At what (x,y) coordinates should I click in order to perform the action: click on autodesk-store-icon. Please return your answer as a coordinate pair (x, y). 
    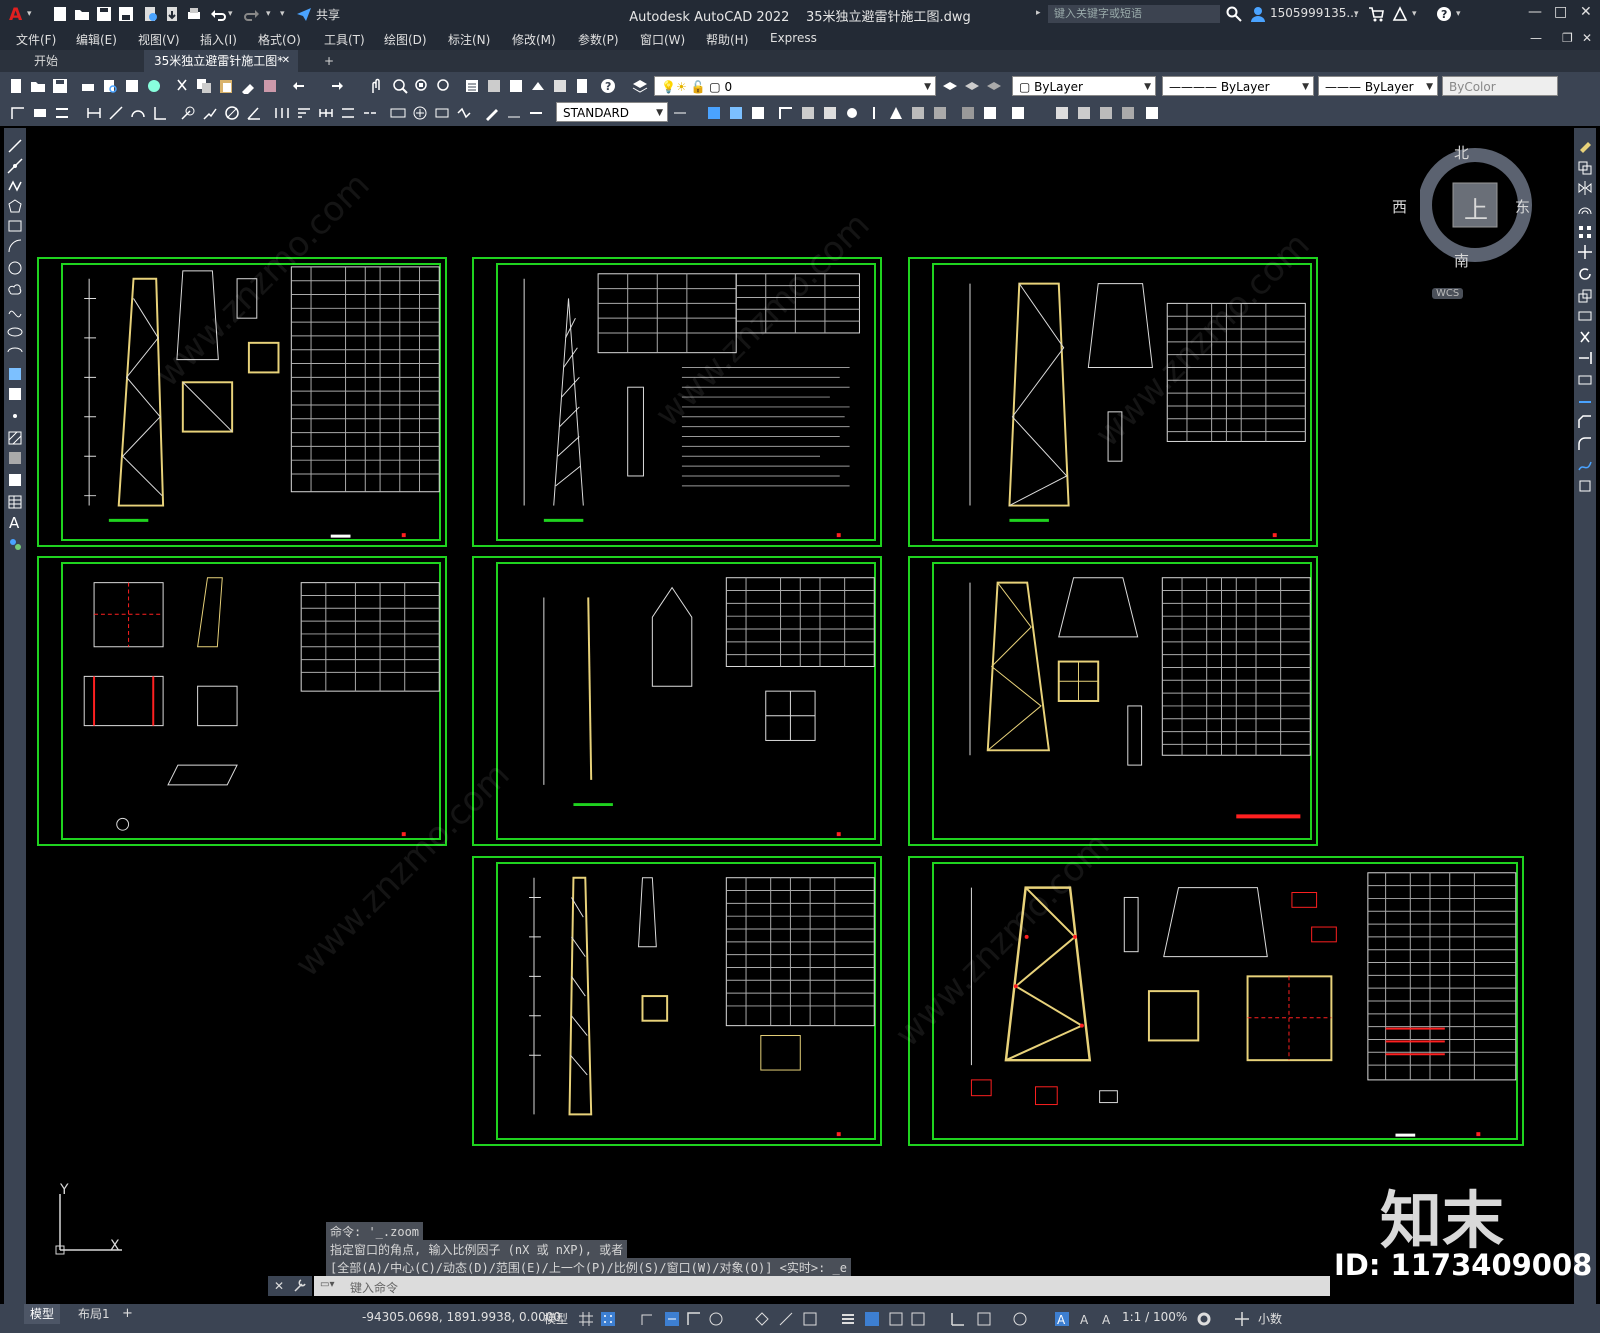
    Looking at the image, I should click on (1376, 14).